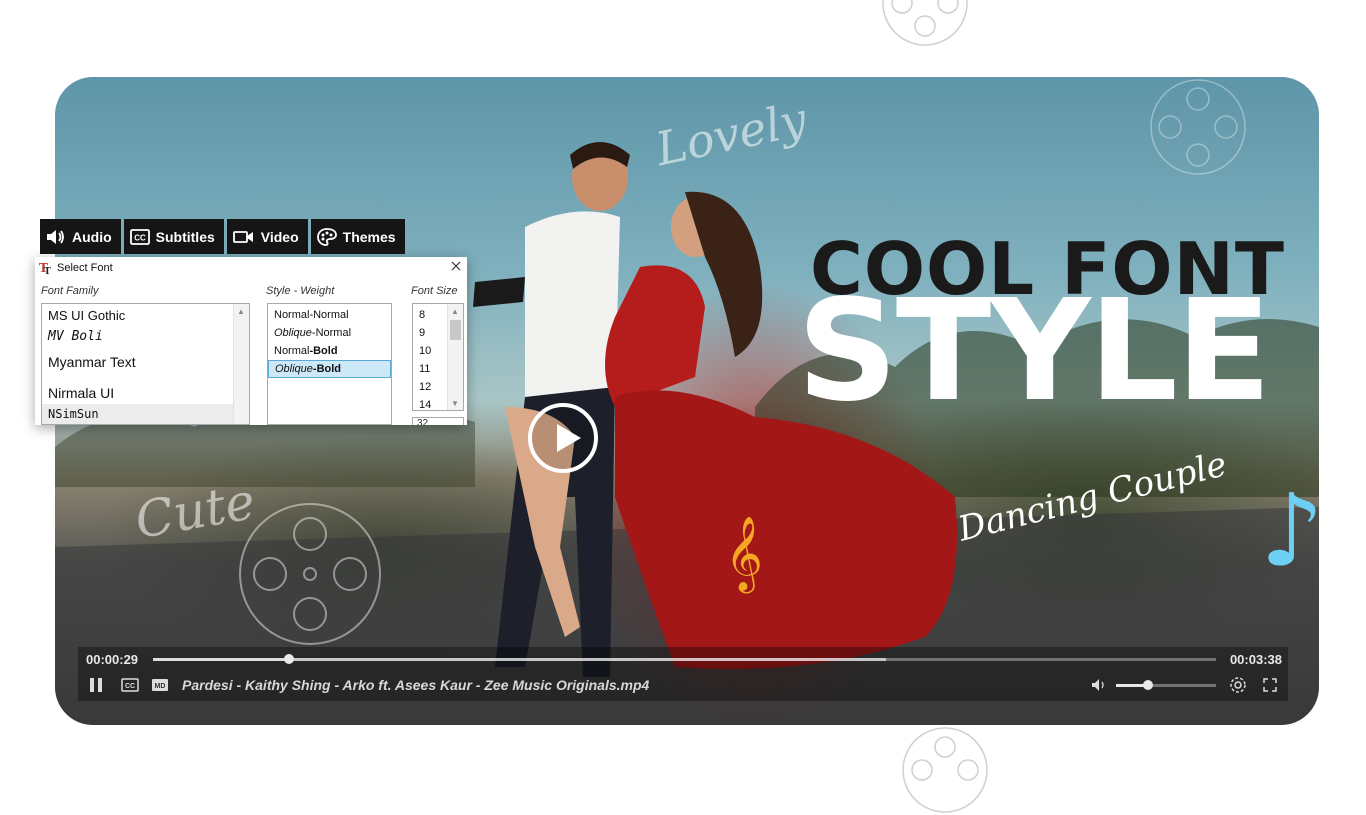 Image resolution: width=1366 pixels, height=815 pixels. What do you see at coordinates (455, 357) in the screenshot?
I see `scrollbar: ▲ ▼` at bounding box center [455, 357].